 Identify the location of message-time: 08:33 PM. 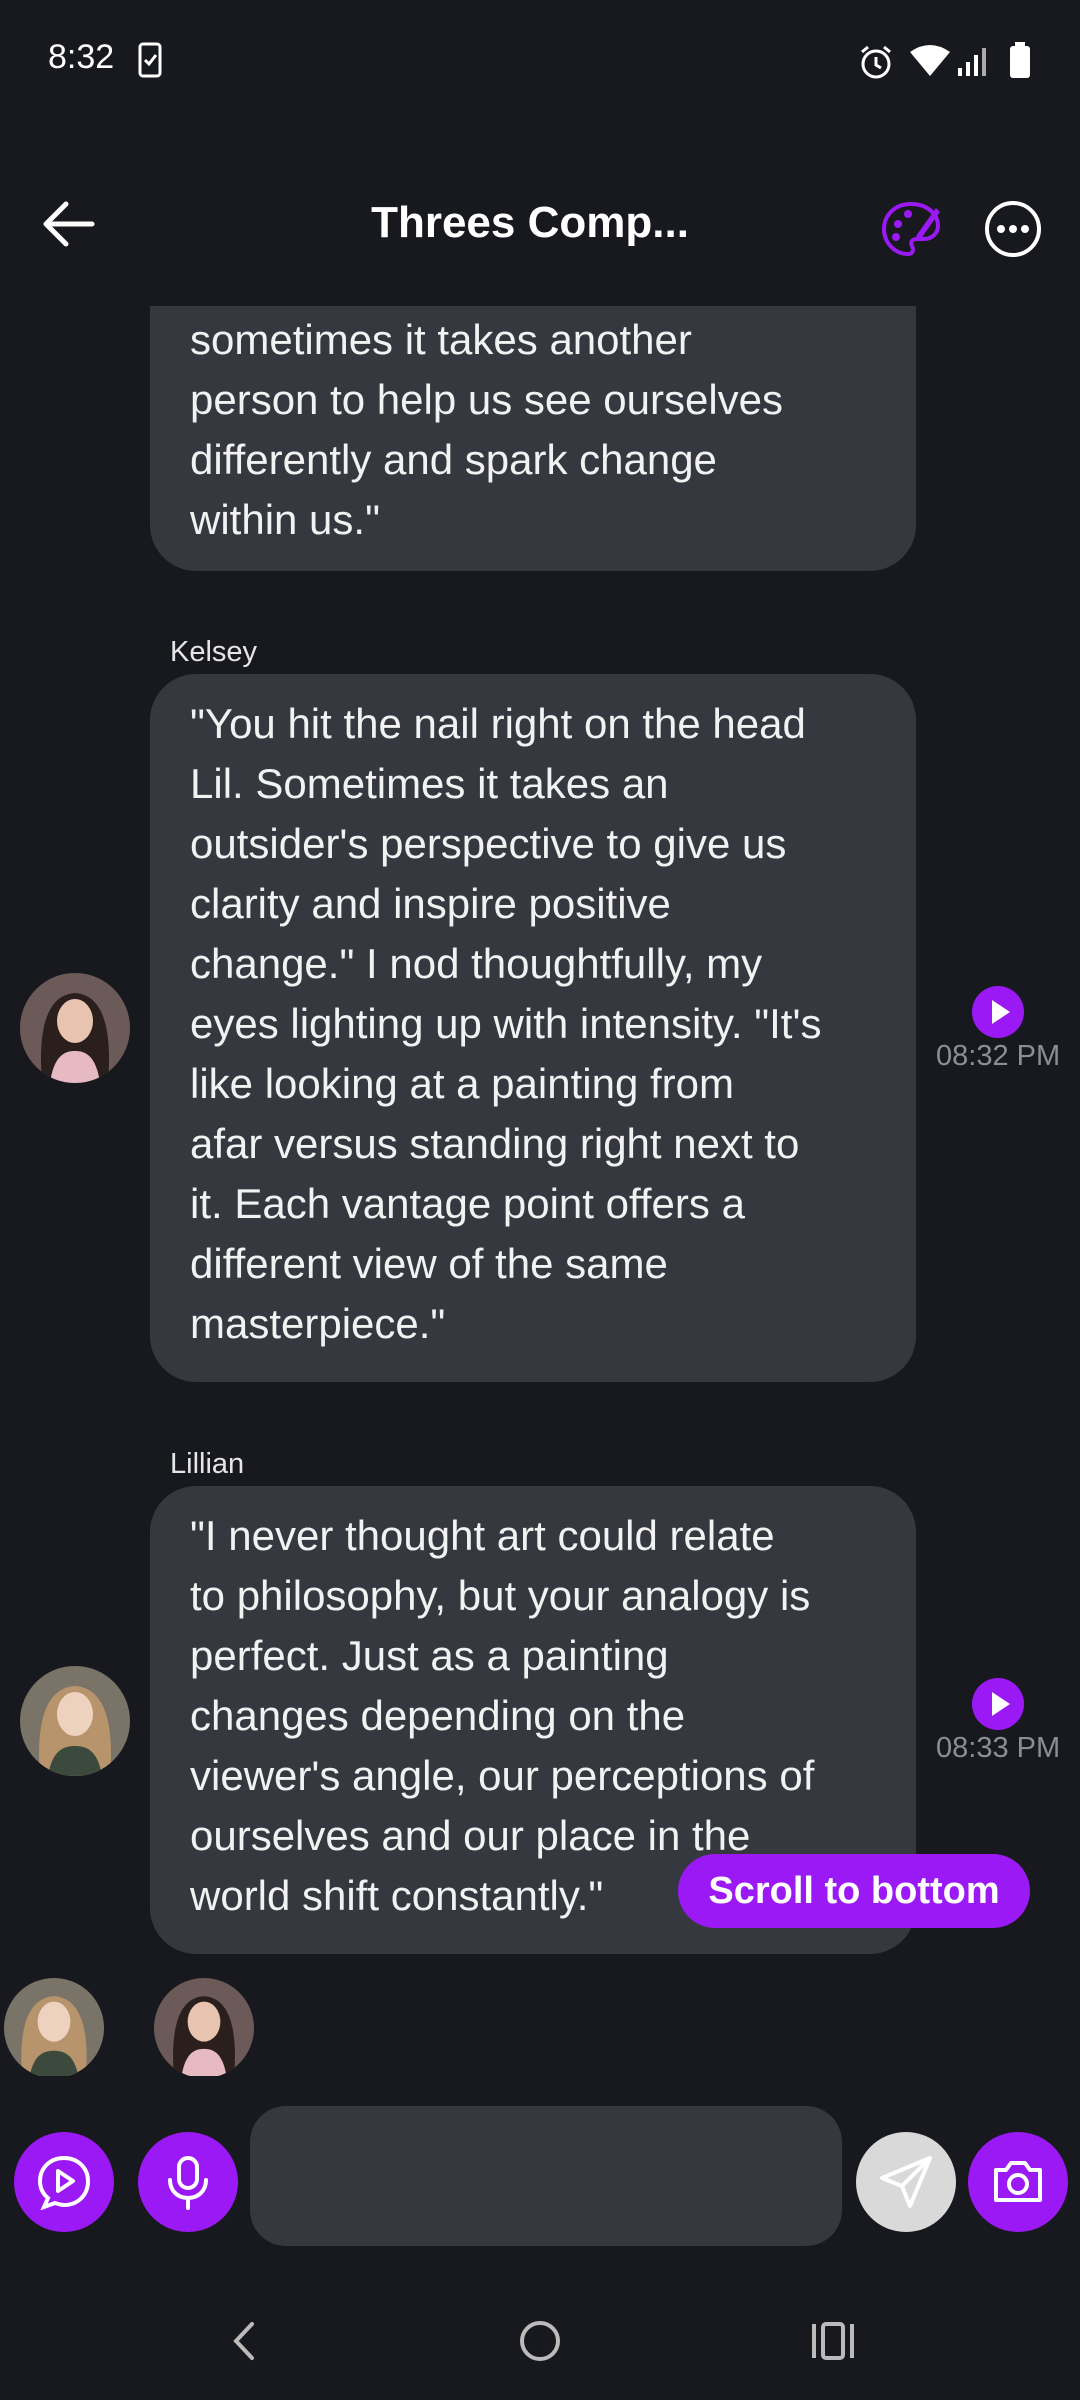
(998, 1748).